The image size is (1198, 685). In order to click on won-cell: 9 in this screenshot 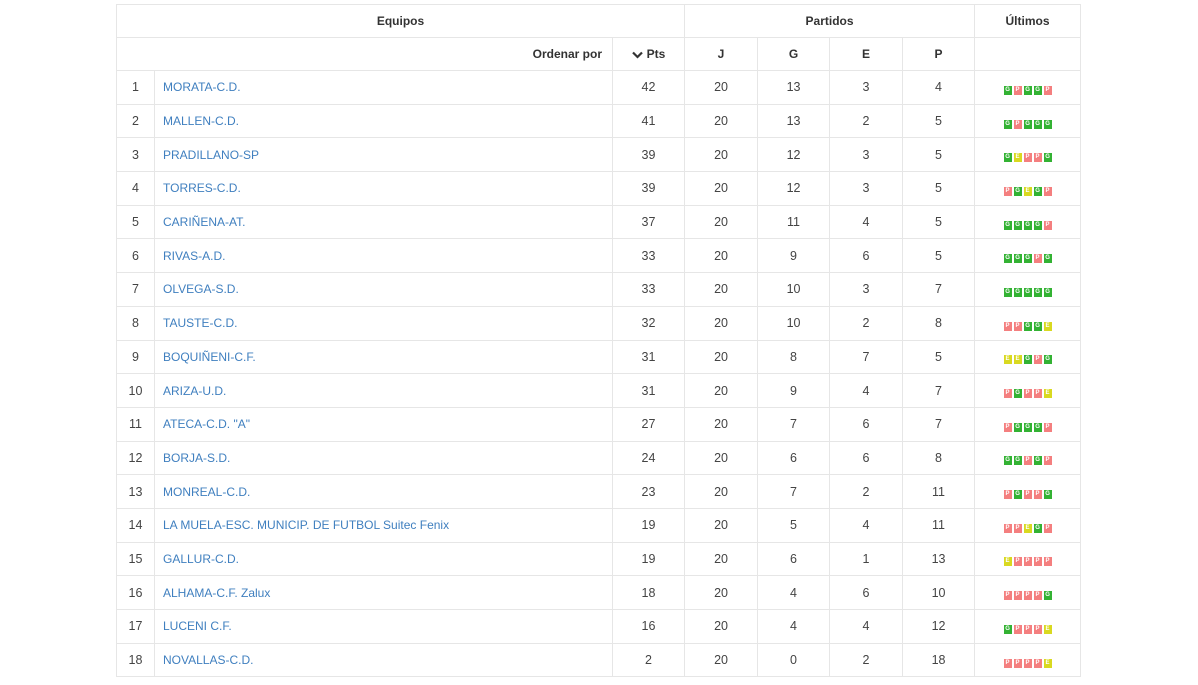, I will do `click(794, 390)`.